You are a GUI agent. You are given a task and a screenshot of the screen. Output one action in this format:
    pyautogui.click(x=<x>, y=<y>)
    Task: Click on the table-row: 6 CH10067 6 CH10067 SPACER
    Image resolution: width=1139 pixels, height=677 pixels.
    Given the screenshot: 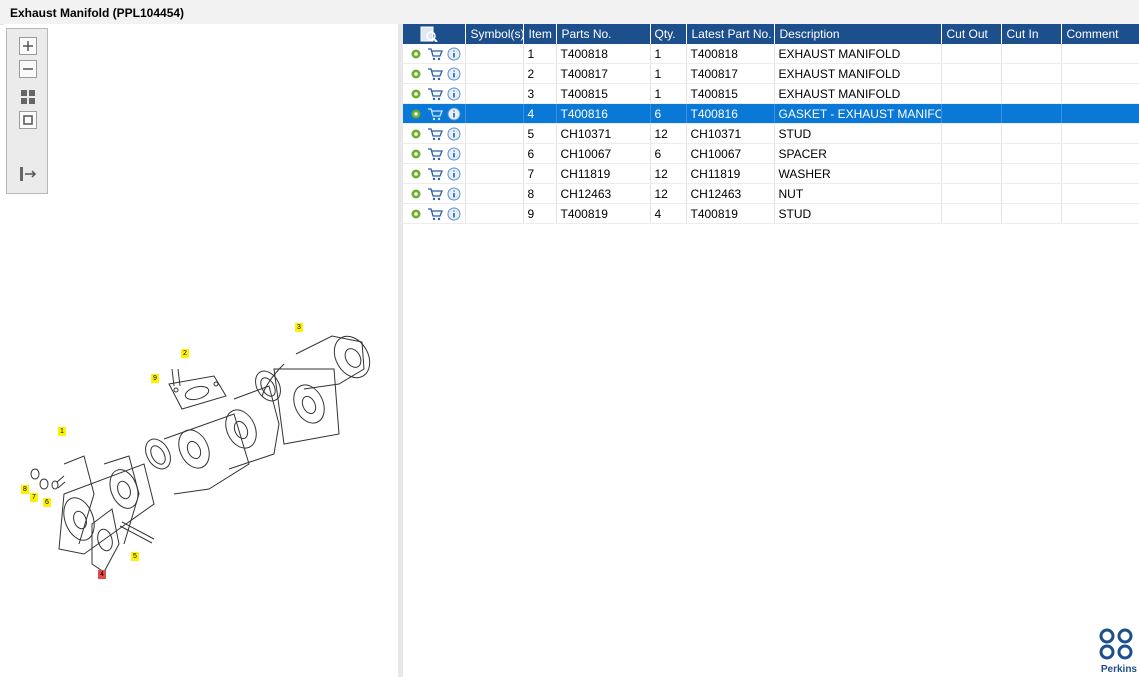 What is the action you would take?
    pyautogui.click(x=771, y=153)
    